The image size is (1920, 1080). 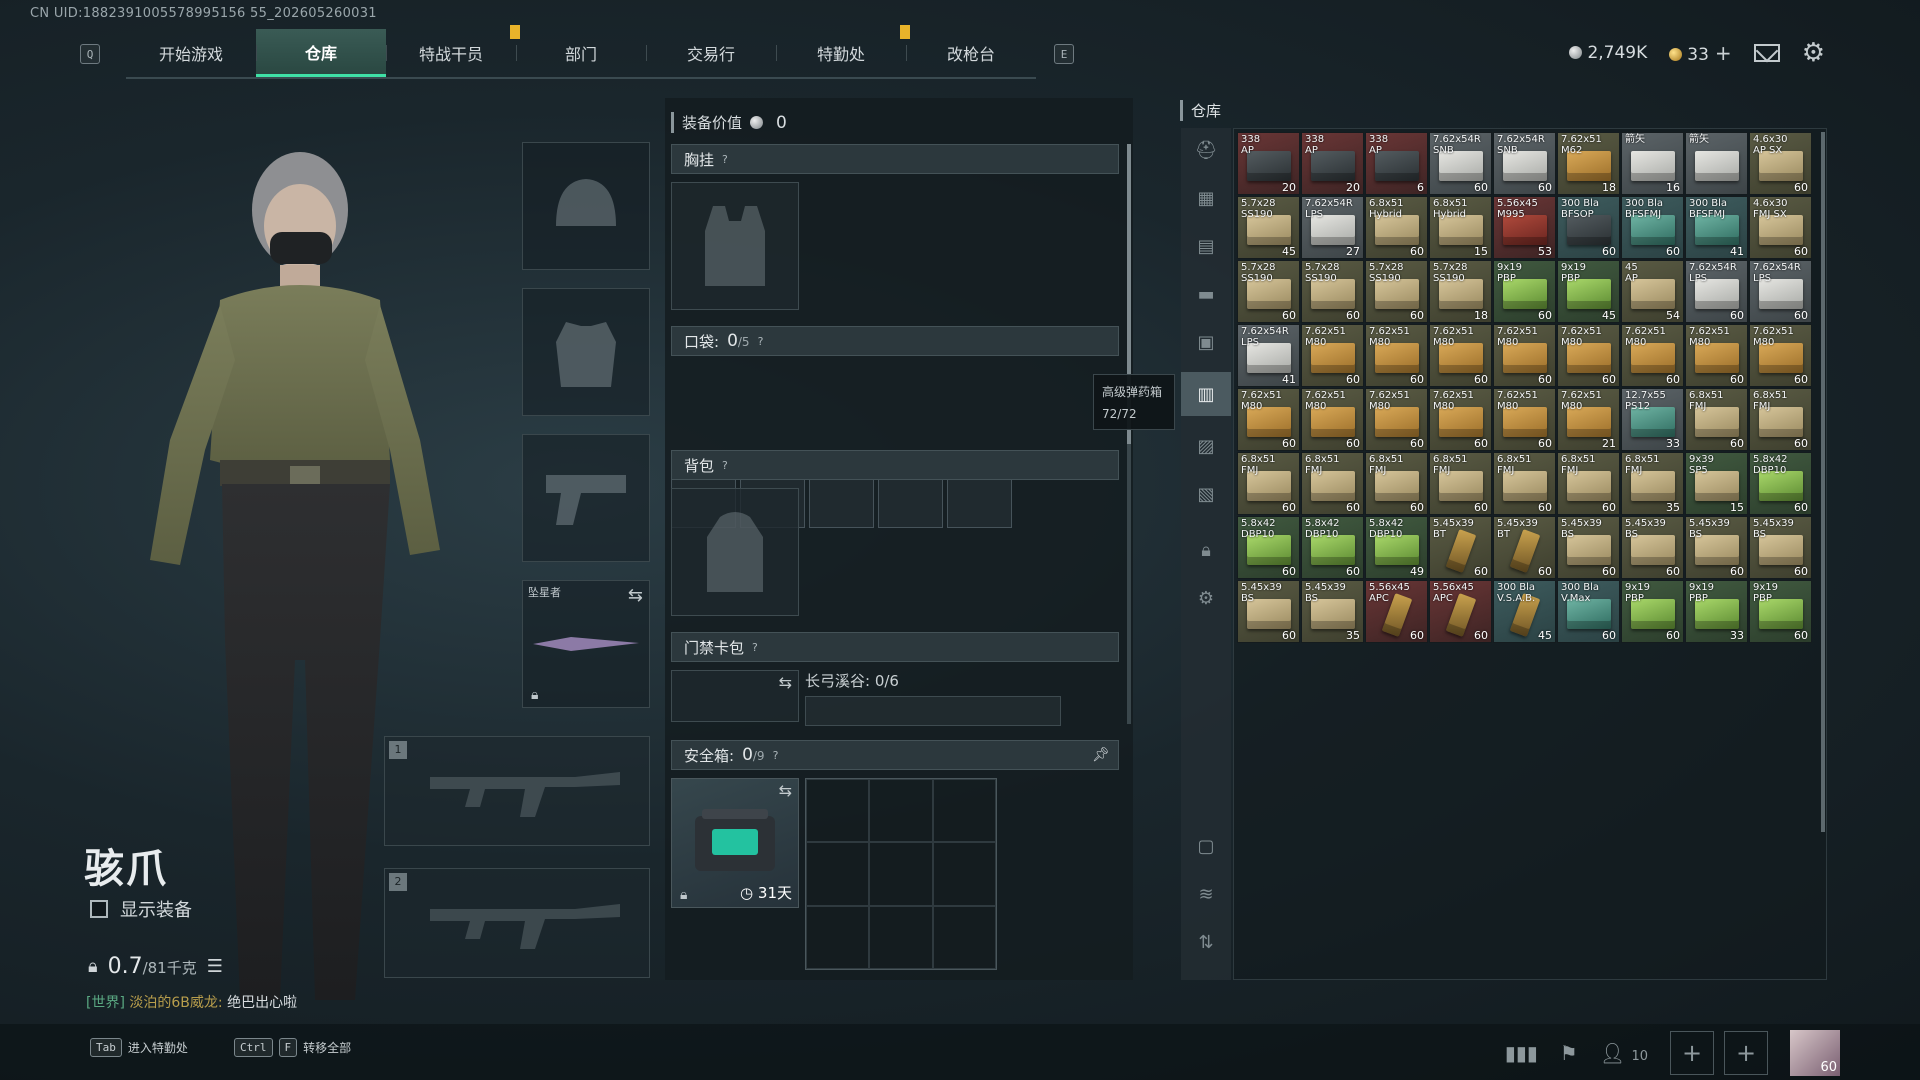 I want to click on tab-3: 部门, so click(x=581, y=53).